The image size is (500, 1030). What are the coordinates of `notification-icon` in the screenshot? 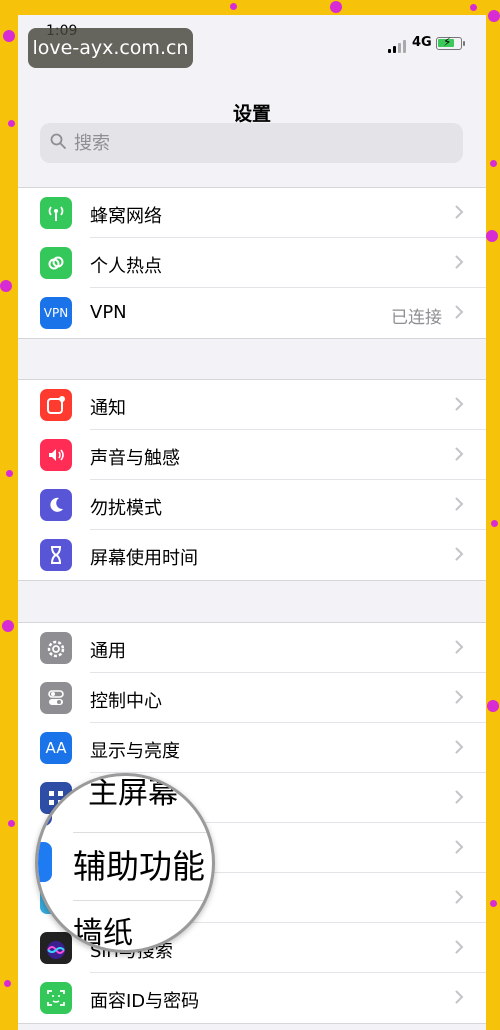 It's located at (56, 405).